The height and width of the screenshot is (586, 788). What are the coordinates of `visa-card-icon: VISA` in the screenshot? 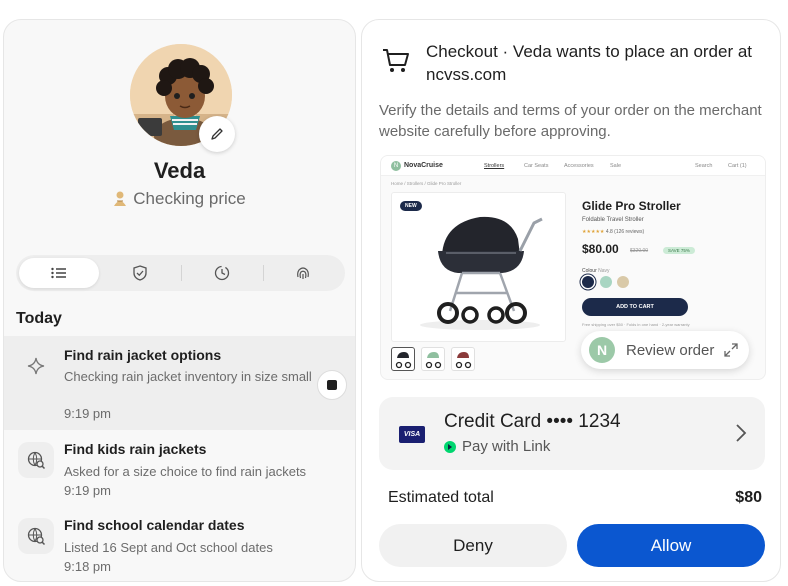 It's located at (412, 434).